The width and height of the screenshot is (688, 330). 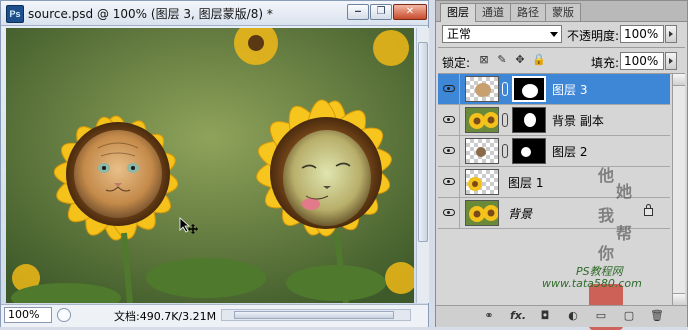 What do you see at coordinates (679, 299) in the screenshot?
I see `scroll-down-button` at bounding box center [679, 299].